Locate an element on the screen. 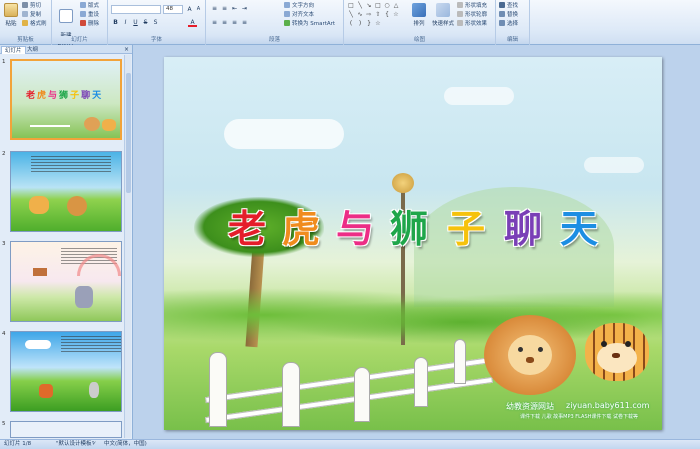  title-char: 与 is located at coordinates (355, 228).